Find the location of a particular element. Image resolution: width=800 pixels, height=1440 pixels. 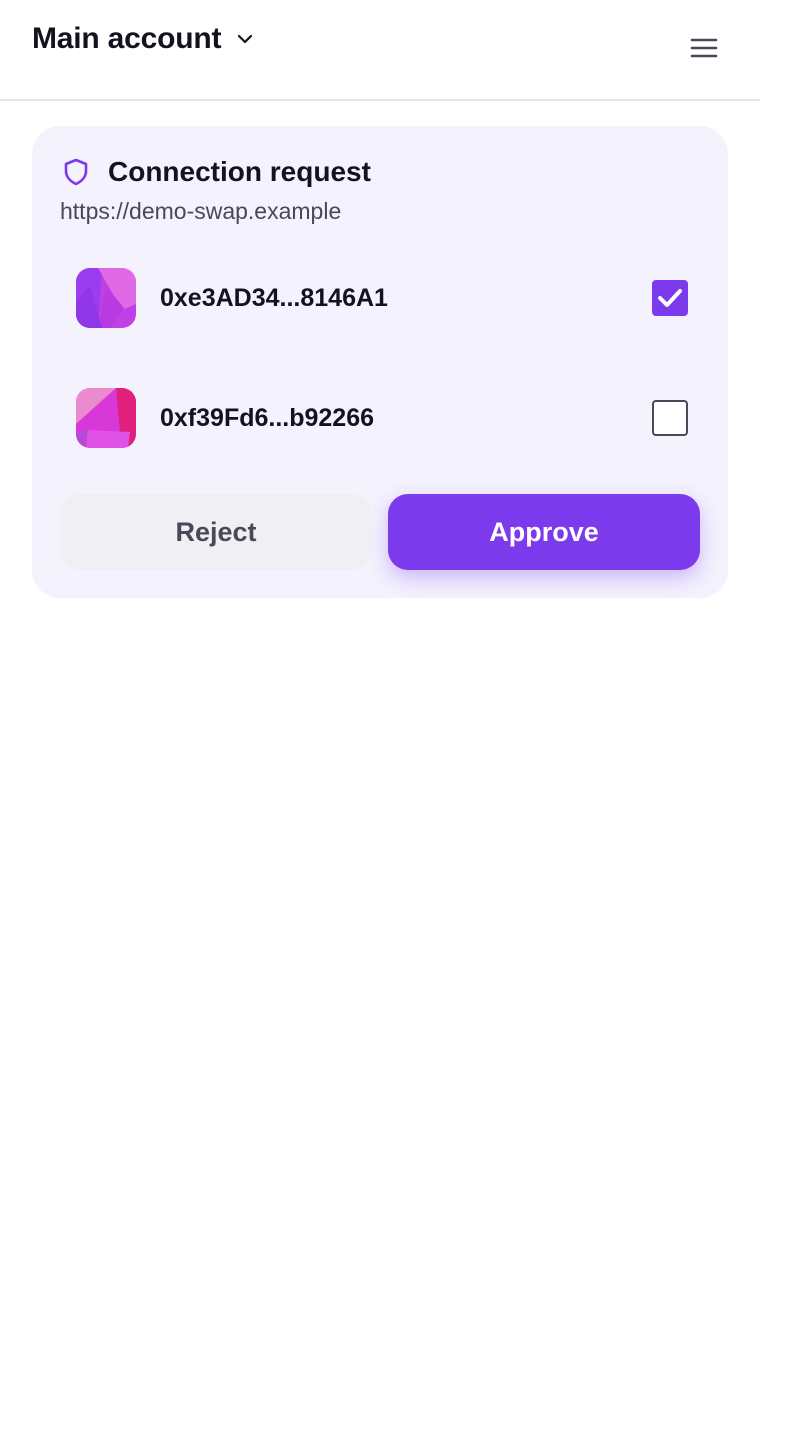

card-title-row: Connection request is located at coordinates (215, 172).